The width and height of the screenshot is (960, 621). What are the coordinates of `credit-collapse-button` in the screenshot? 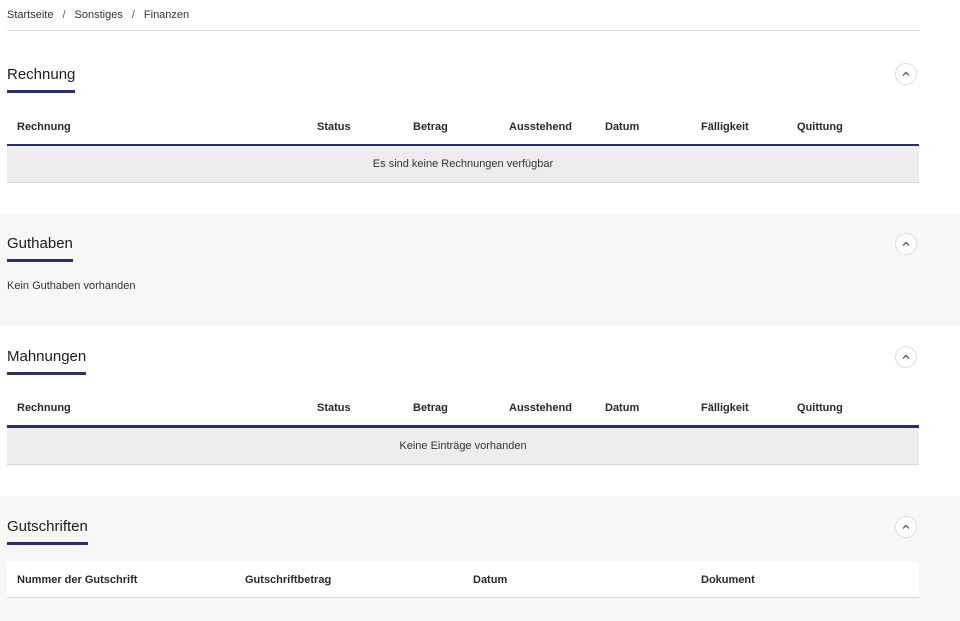 It's located at (906, 244).